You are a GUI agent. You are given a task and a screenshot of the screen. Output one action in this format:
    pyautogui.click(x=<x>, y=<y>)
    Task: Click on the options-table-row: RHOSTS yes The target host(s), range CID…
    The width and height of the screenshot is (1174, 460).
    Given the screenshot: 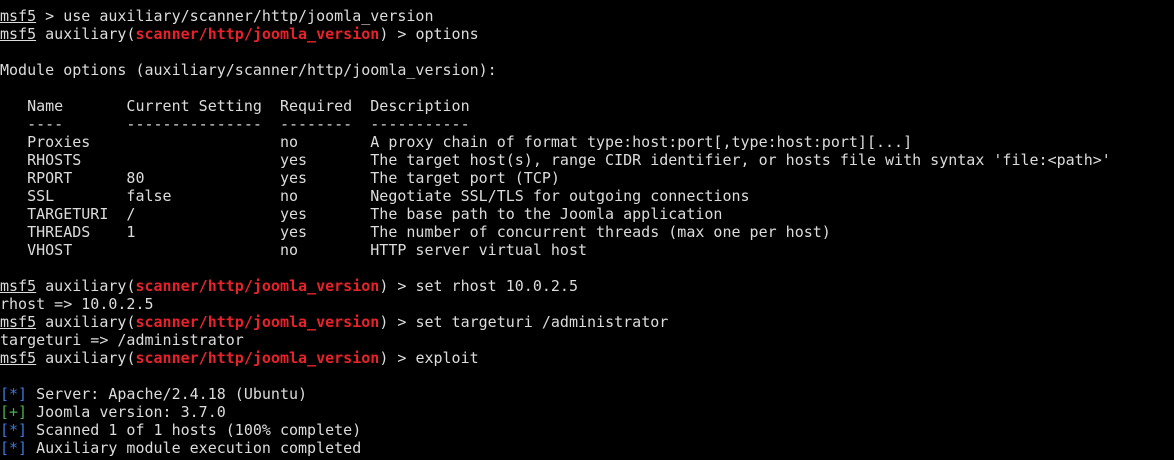 What is the action you would take?
    pyautogui.click(x=555, y=160)
    